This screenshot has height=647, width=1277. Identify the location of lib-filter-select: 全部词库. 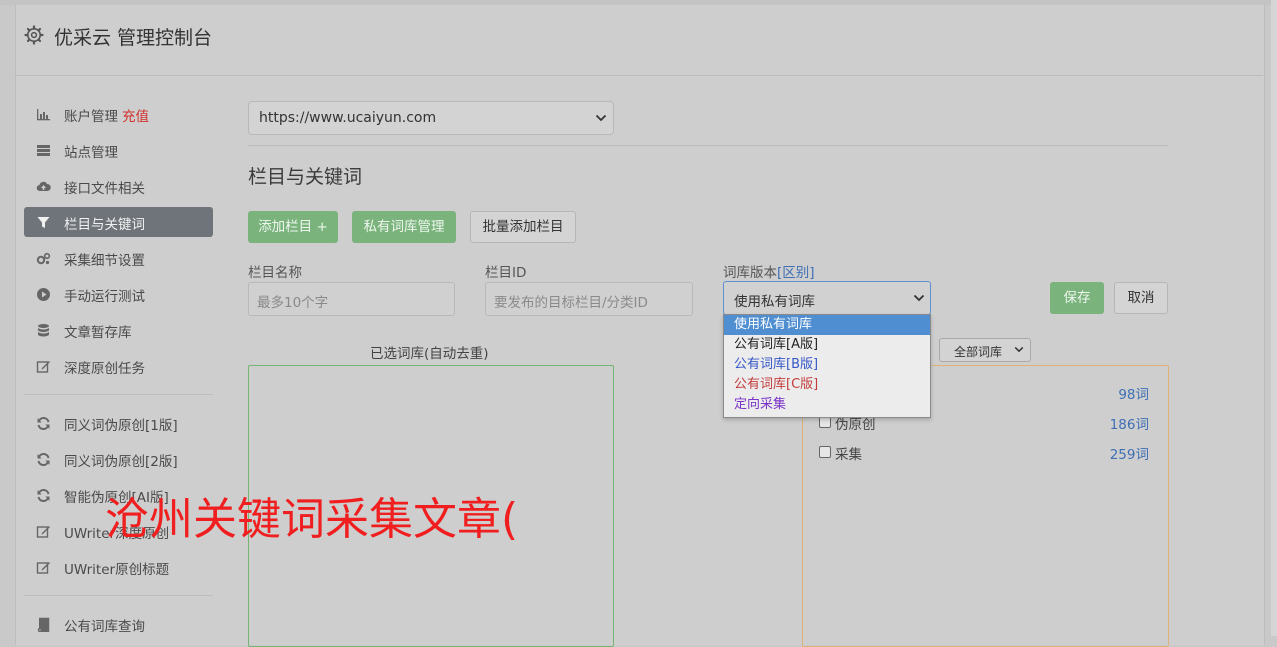
(985, 350).